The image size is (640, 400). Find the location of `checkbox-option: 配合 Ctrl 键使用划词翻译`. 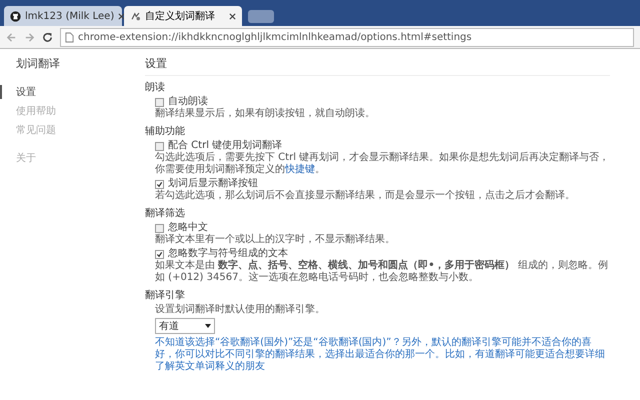

checkbox-option: 配合 Ctrl 键使用划词翻译 is located at coordinates (218, 146).